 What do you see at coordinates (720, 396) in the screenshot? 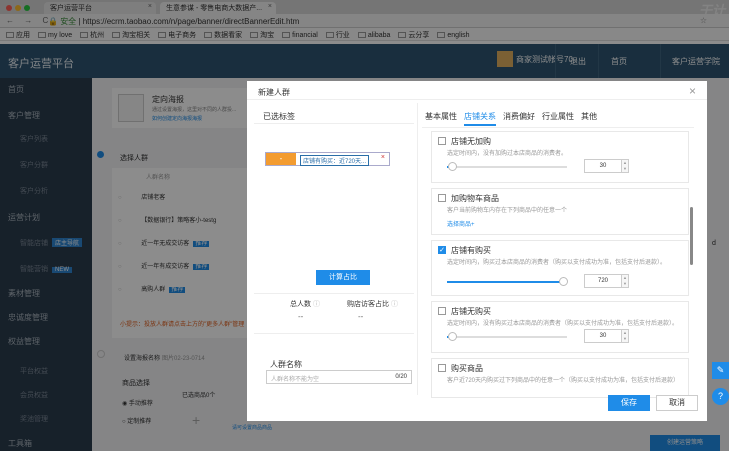
I see `help-float-icon: ?` at bounding box center [720, 396].